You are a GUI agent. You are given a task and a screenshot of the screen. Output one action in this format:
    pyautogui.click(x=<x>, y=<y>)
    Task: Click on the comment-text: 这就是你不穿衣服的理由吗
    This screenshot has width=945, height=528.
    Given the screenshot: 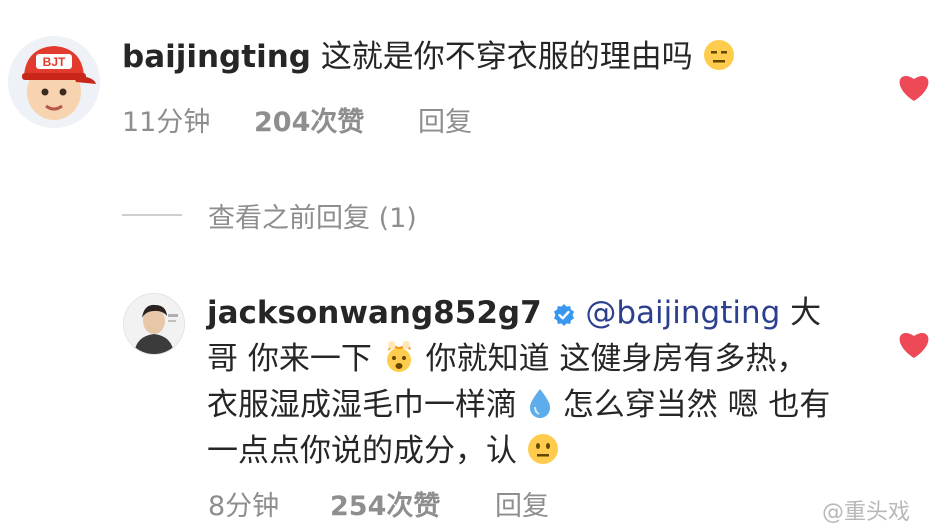 What is the action you would take?
    pyautogui.click(x=506, y=57)
    